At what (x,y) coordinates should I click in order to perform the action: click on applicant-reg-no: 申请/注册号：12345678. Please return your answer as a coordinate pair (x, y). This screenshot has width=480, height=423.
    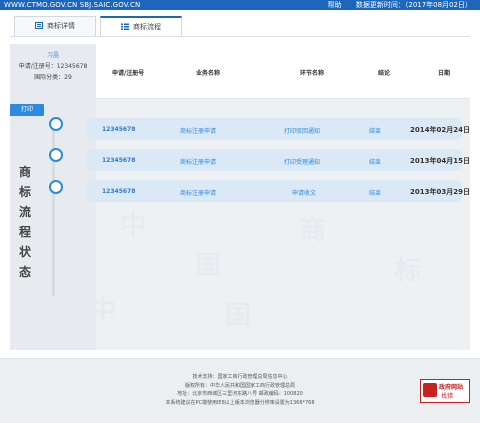
    Looking at the image, I should click on (53, 66).